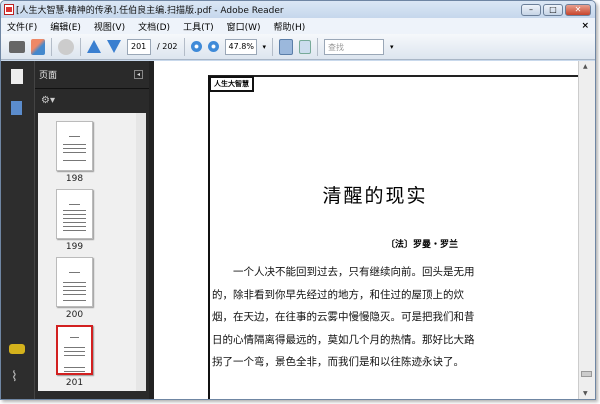  What do you see at coordinates (14, 377) in the screenshot?
I see `attachments-icon: ⌇` at bounding box center [14, 377].